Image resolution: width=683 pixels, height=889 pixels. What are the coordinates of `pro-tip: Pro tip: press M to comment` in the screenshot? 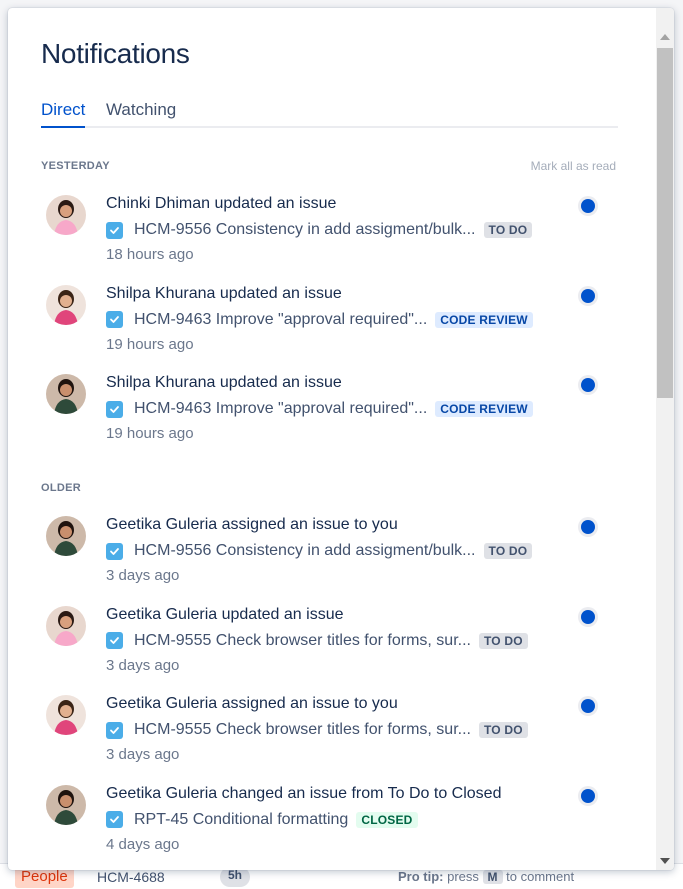 It's located at (486, 876).